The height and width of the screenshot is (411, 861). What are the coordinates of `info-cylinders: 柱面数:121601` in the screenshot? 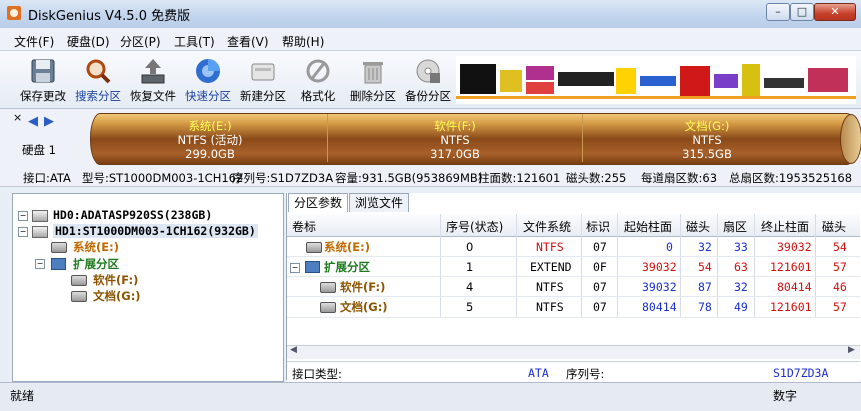 It's located at (519, 178).